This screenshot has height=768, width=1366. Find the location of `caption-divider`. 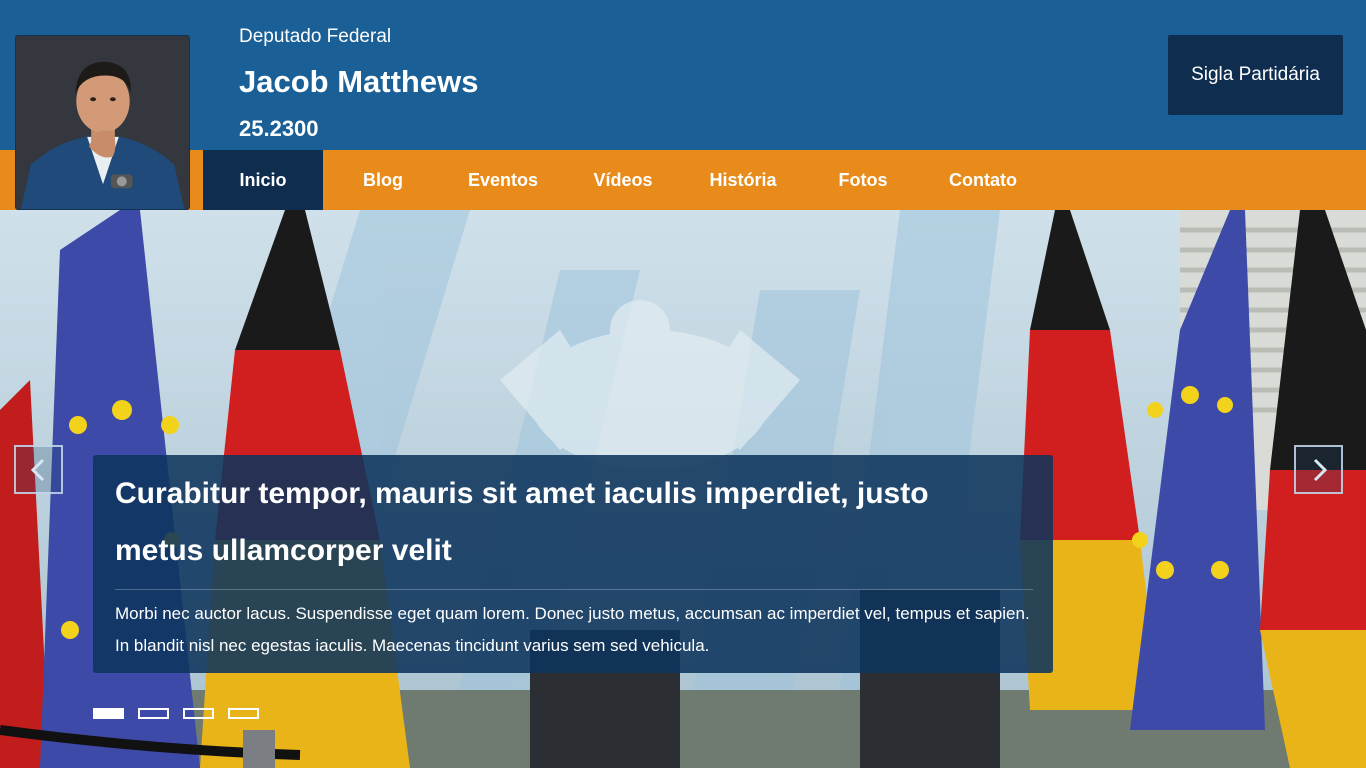

caption-divider is located at coordinates (574, 589).